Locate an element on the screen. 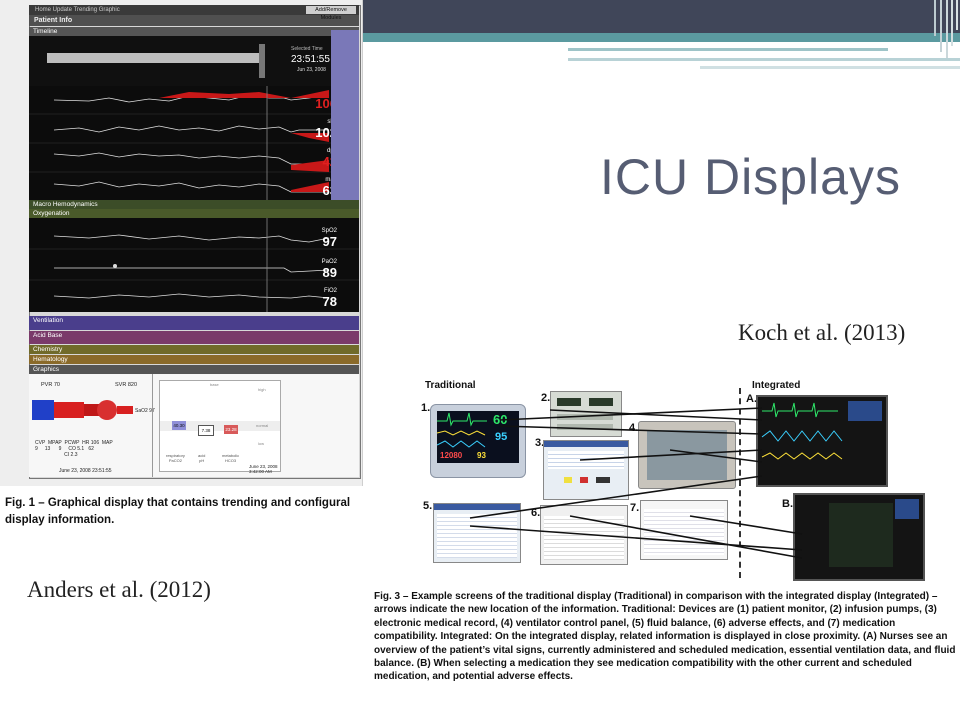  vital-fio2: FiO2 78 is located at coordinates (329, 298).